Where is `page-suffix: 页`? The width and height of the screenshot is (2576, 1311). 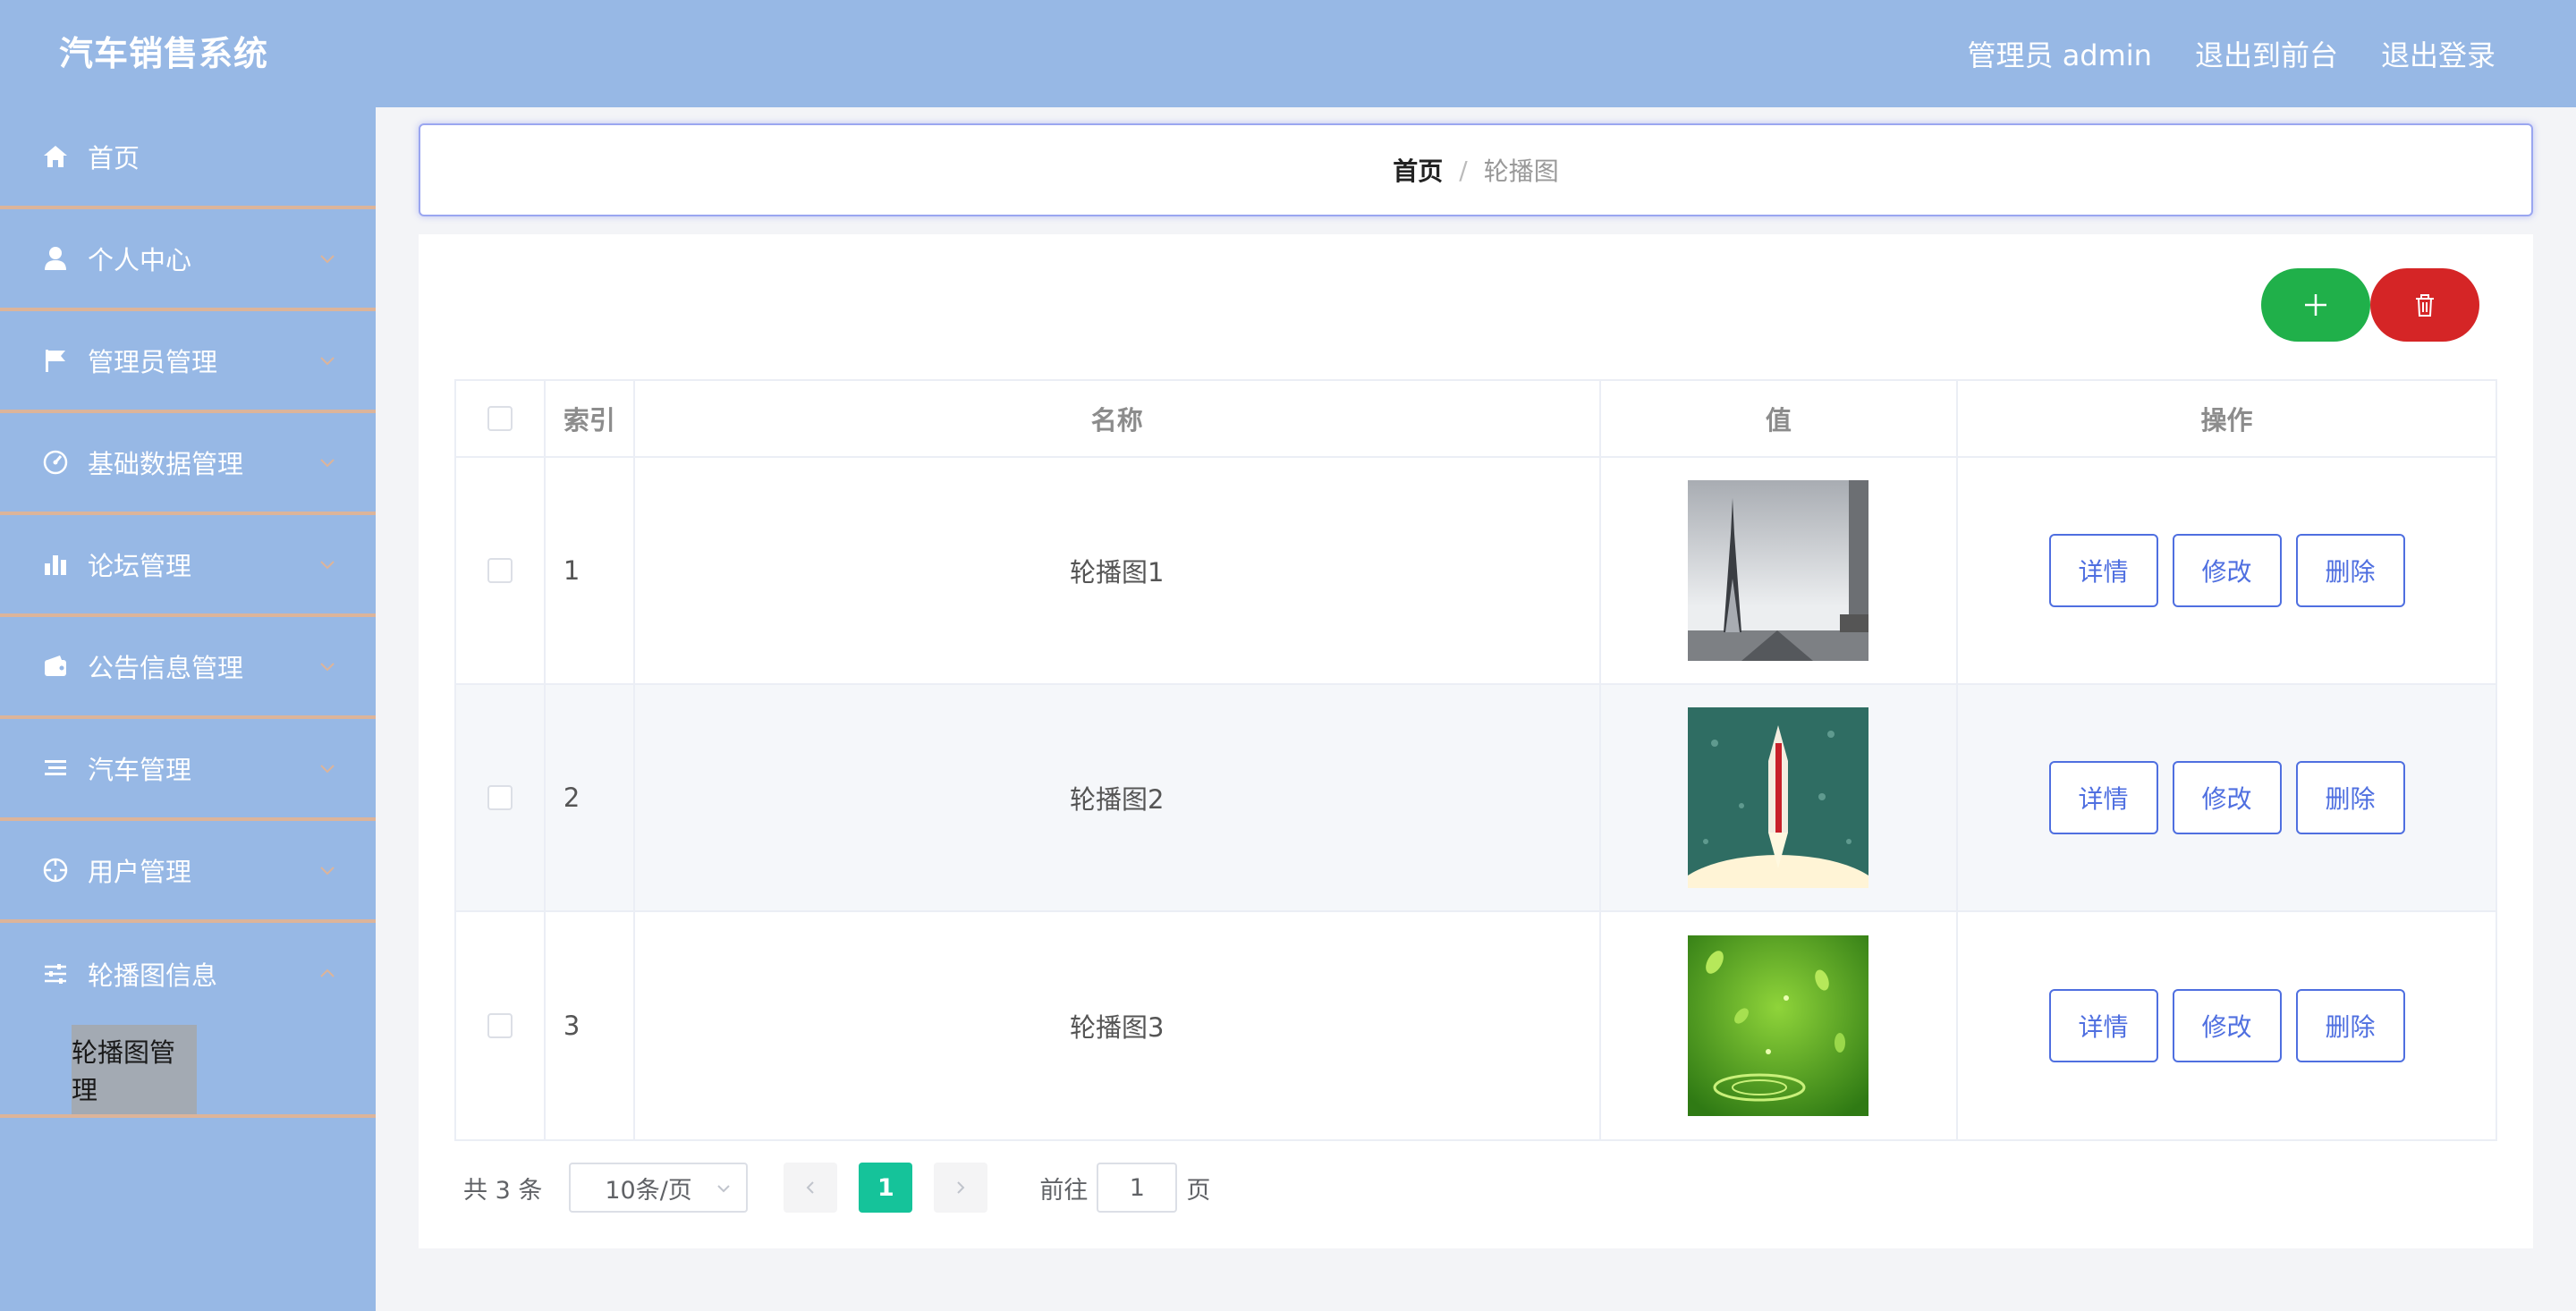 page-suffix: 页 is located at coordinates (1198, 1190).